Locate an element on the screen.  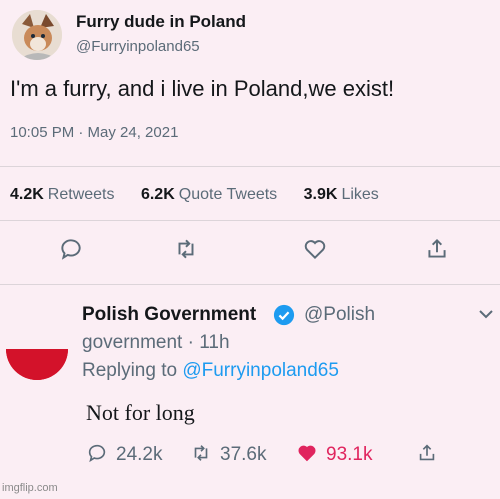
replying-prefix: Replying to is located at coordinates (132, 370).